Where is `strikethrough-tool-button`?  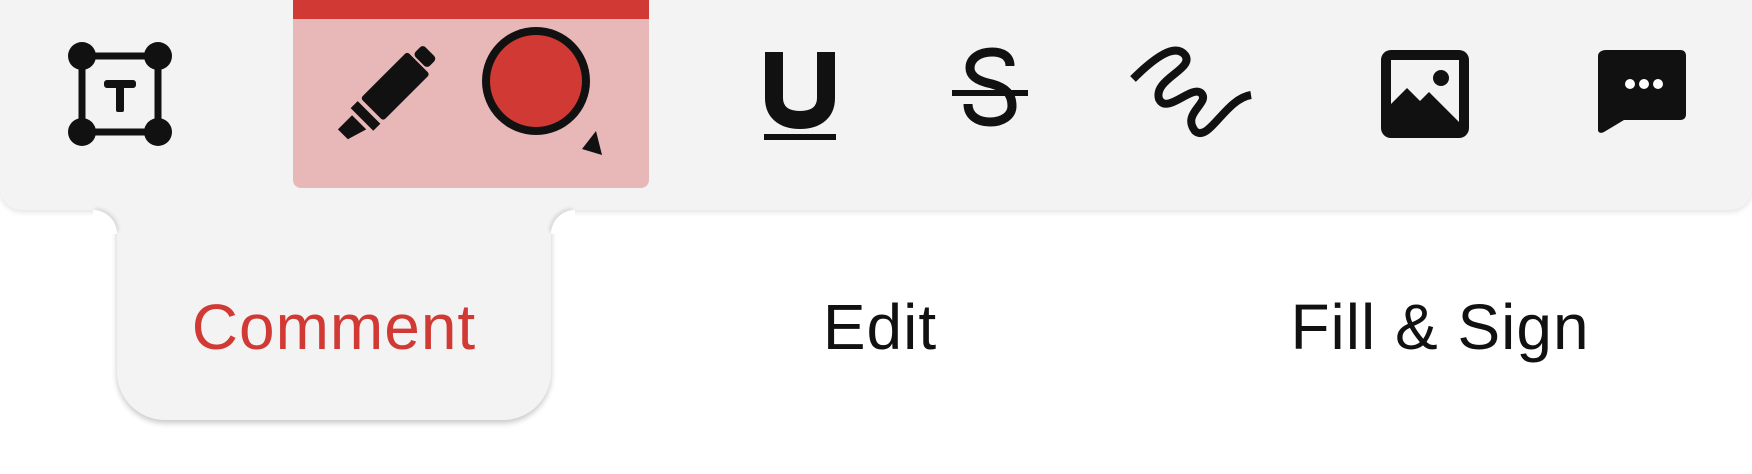
strikethrough-tool-button is located at coordinates (990, 94).